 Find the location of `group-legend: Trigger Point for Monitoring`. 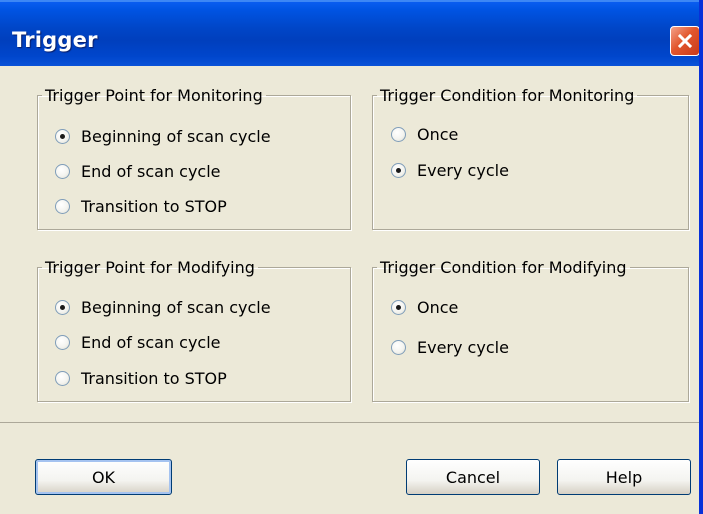

group-legend: Trigger Point for Monitoring is located at coordinates (154, 95).